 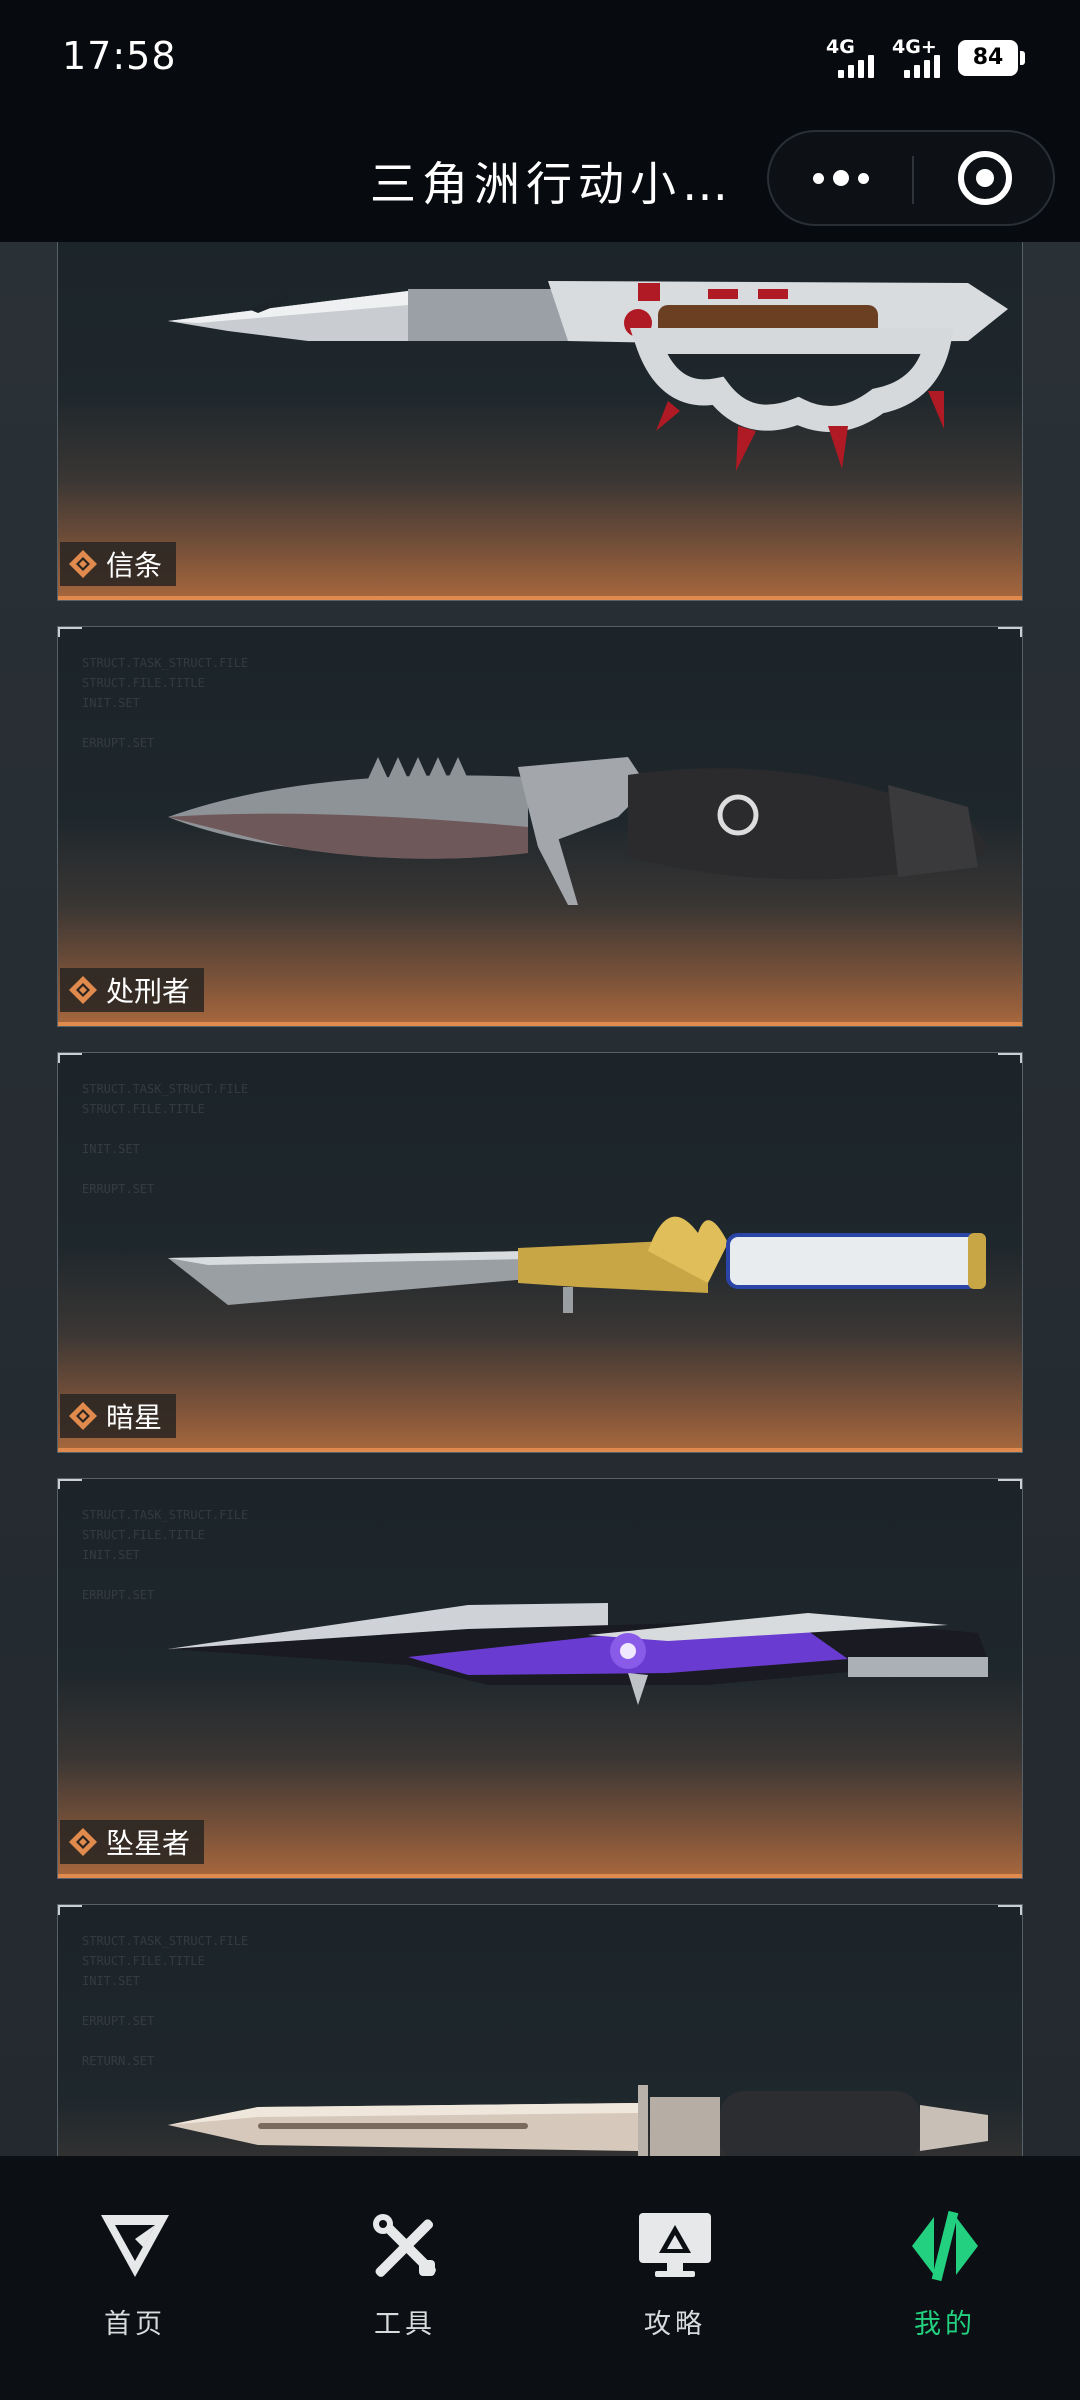 What do you see at coordinates (134, 565) in the screenshot?
I see `skin-name: 信条` at bounding box center [134, 565].